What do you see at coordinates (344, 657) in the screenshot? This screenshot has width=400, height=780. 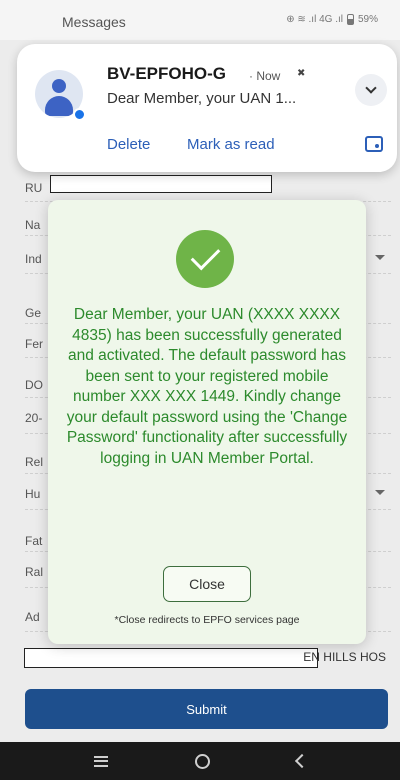 I see `address-value: EN HILLS HOS` at bounding box center [344, 657].